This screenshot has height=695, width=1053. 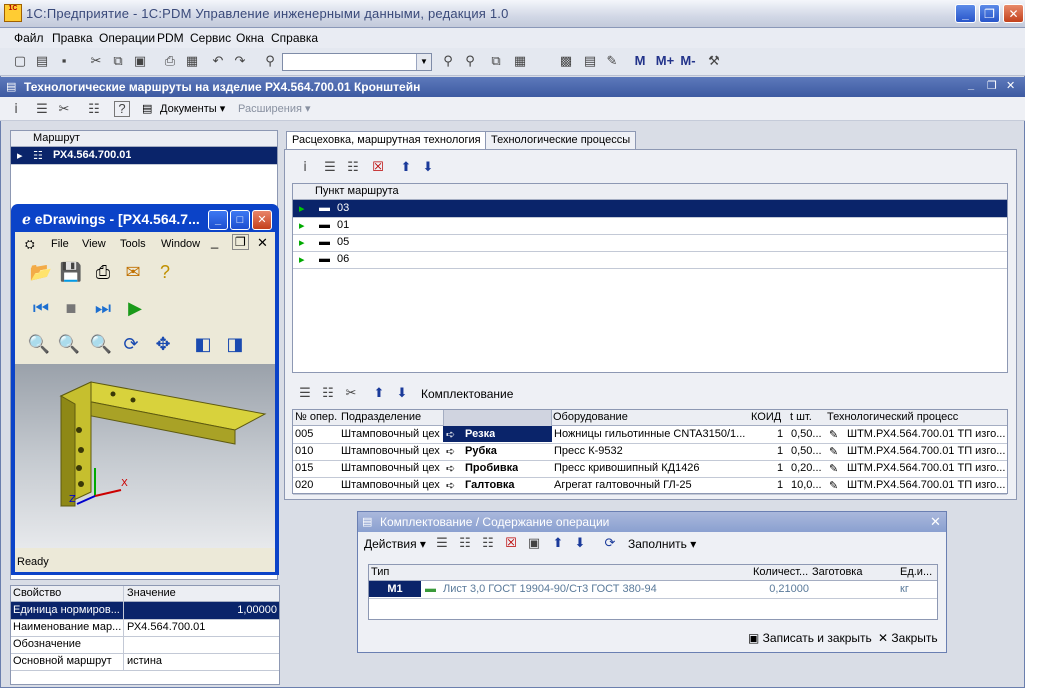 I want to click on kit-unit: кг, so click(x=904, y=589).